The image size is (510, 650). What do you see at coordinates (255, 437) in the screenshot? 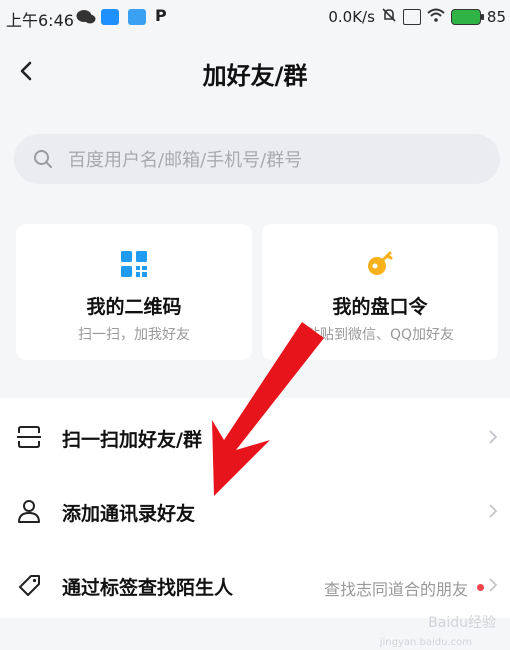
I see `list-item-scan: 扫一扫加好友/群` at bounding box center [255, 437].